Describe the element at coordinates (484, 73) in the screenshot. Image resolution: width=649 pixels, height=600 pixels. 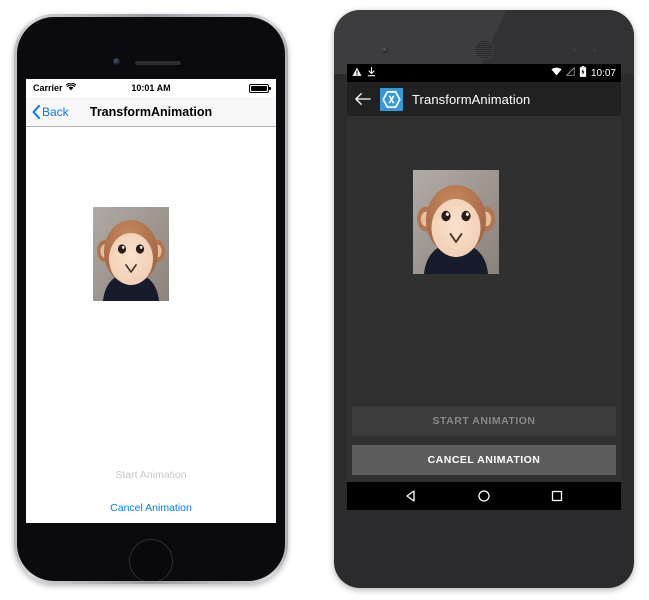
I see `android-status-bar: 10:07` at that location.